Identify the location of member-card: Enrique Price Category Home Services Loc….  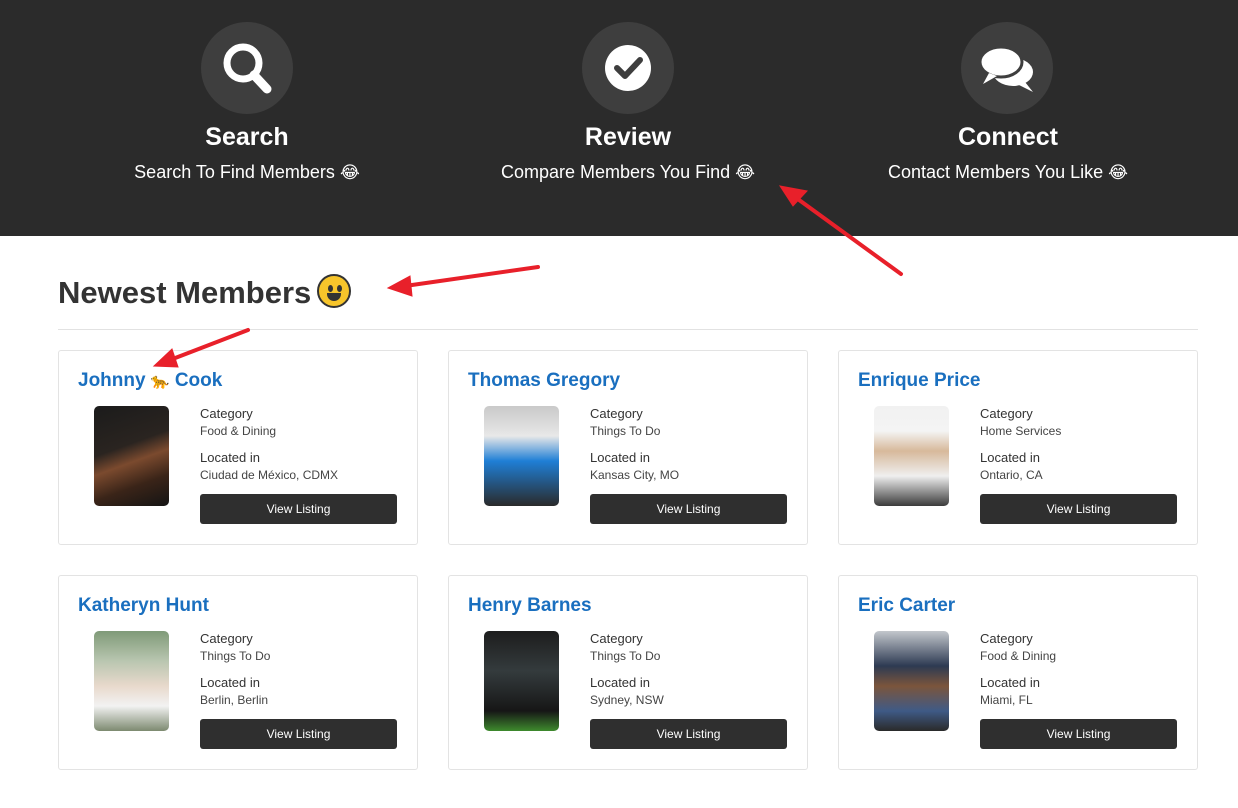
(1018, 447).